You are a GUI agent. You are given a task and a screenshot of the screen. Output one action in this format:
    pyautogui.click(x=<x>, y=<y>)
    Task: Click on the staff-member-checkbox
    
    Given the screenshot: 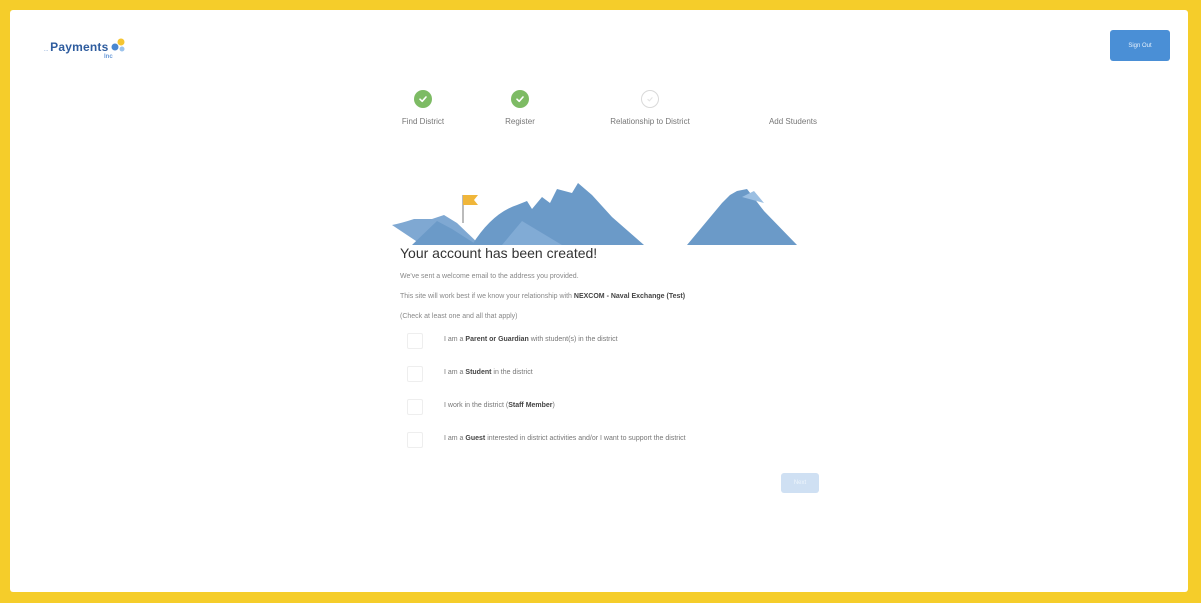 What is the action you would take?
    pyautogui.click(x=415, y=407)
    